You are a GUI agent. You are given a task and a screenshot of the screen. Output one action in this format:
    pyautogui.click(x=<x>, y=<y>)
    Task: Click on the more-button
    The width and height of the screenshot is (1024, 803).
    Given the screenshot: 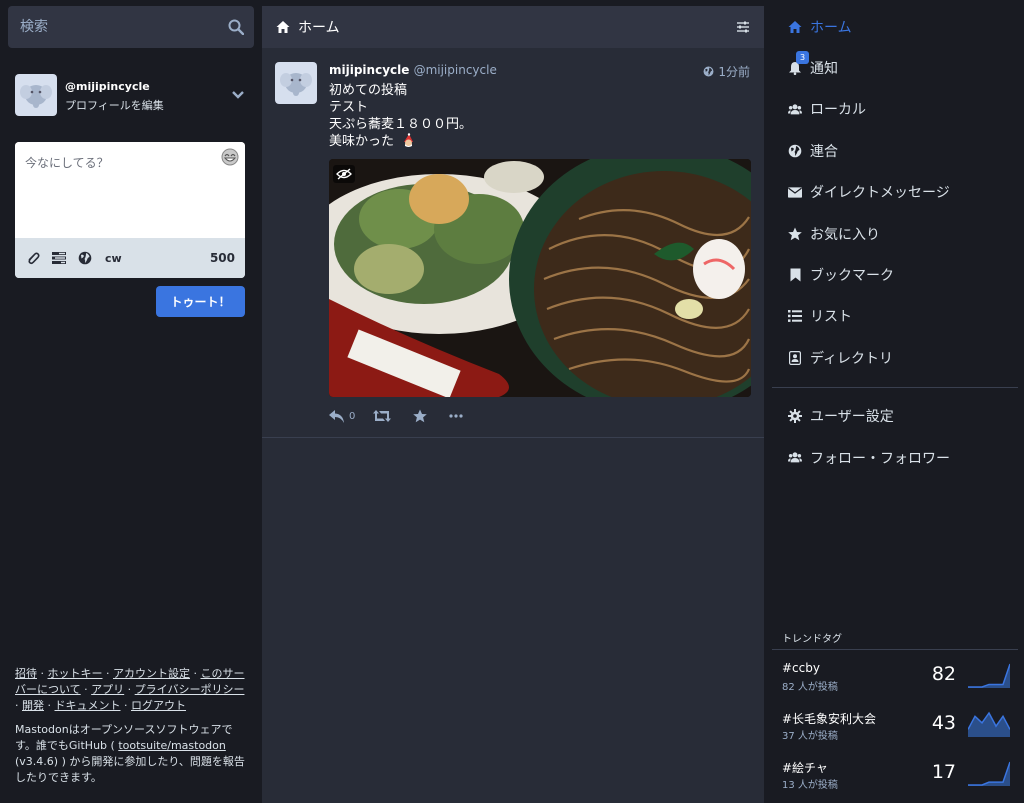 What is the action you would take?
    pyautogui.click(x=458, y=416)
    